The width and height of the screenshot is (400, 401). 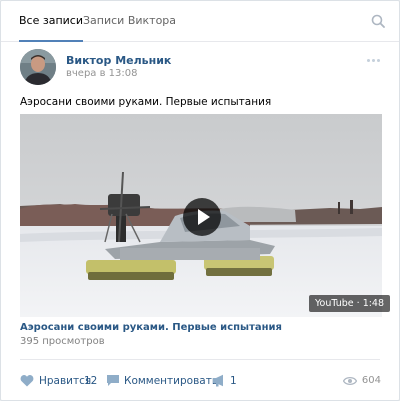 I want to click on wall-tabs: Все записи Записи Виктора, so click(x=200, y=21).